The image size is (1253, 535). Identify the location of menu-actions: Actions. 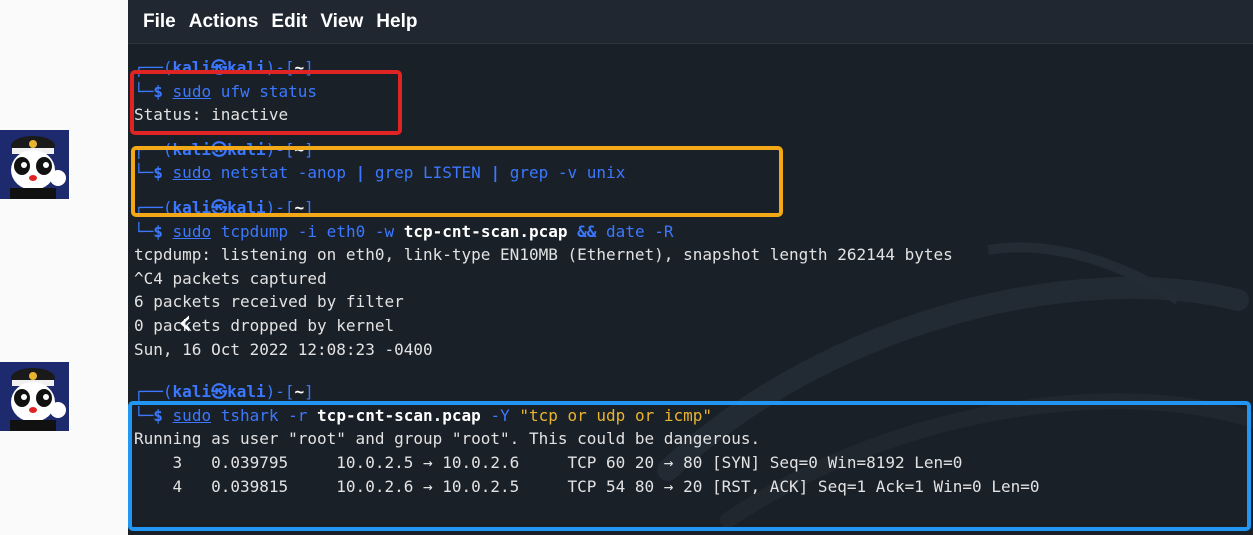
(224, 22).